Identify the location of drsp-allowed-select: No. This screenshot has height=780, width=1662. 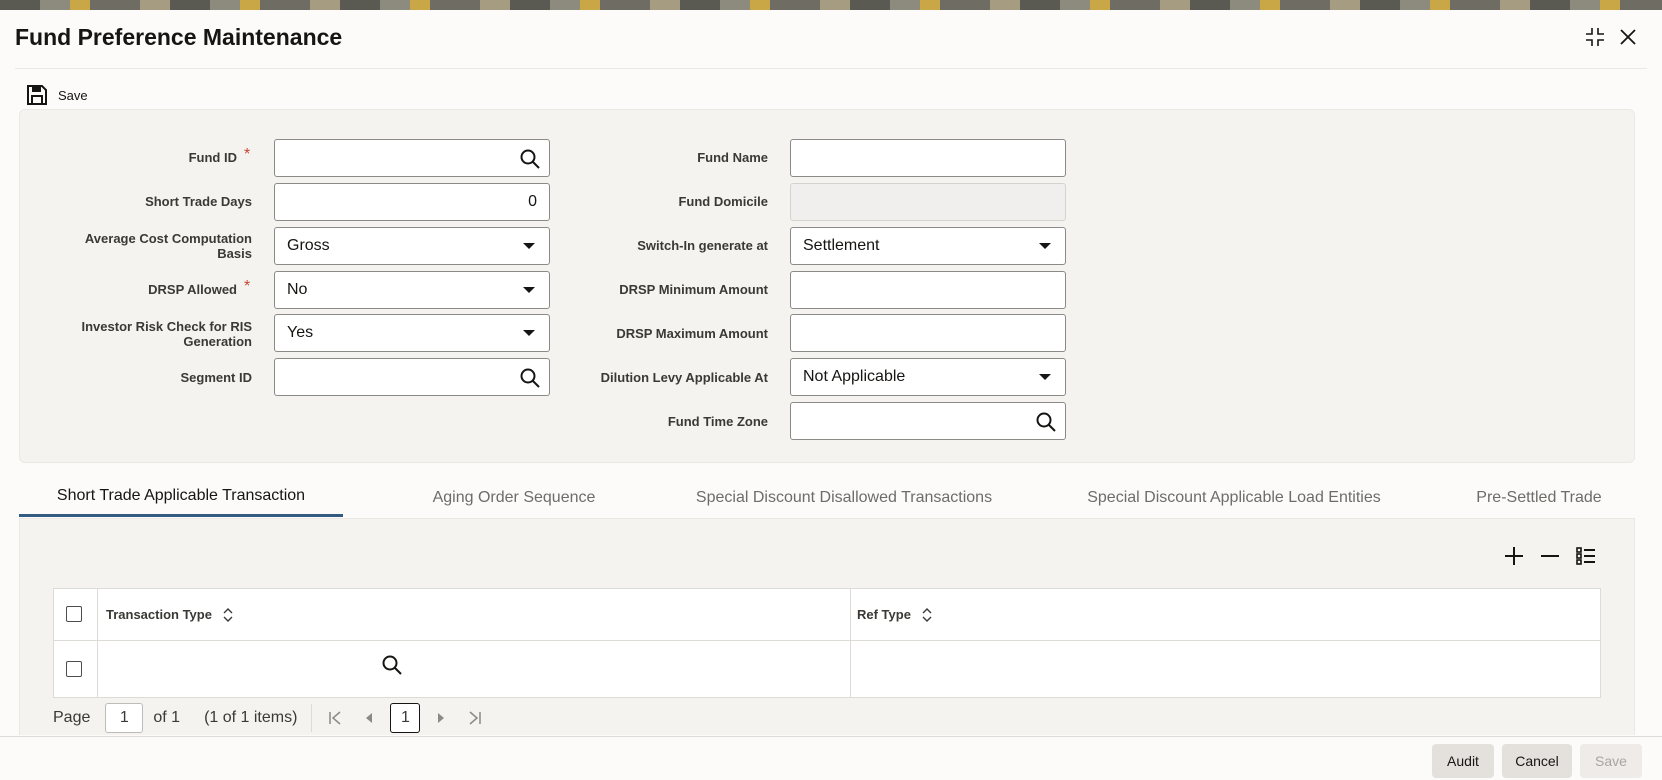
(412, 290).